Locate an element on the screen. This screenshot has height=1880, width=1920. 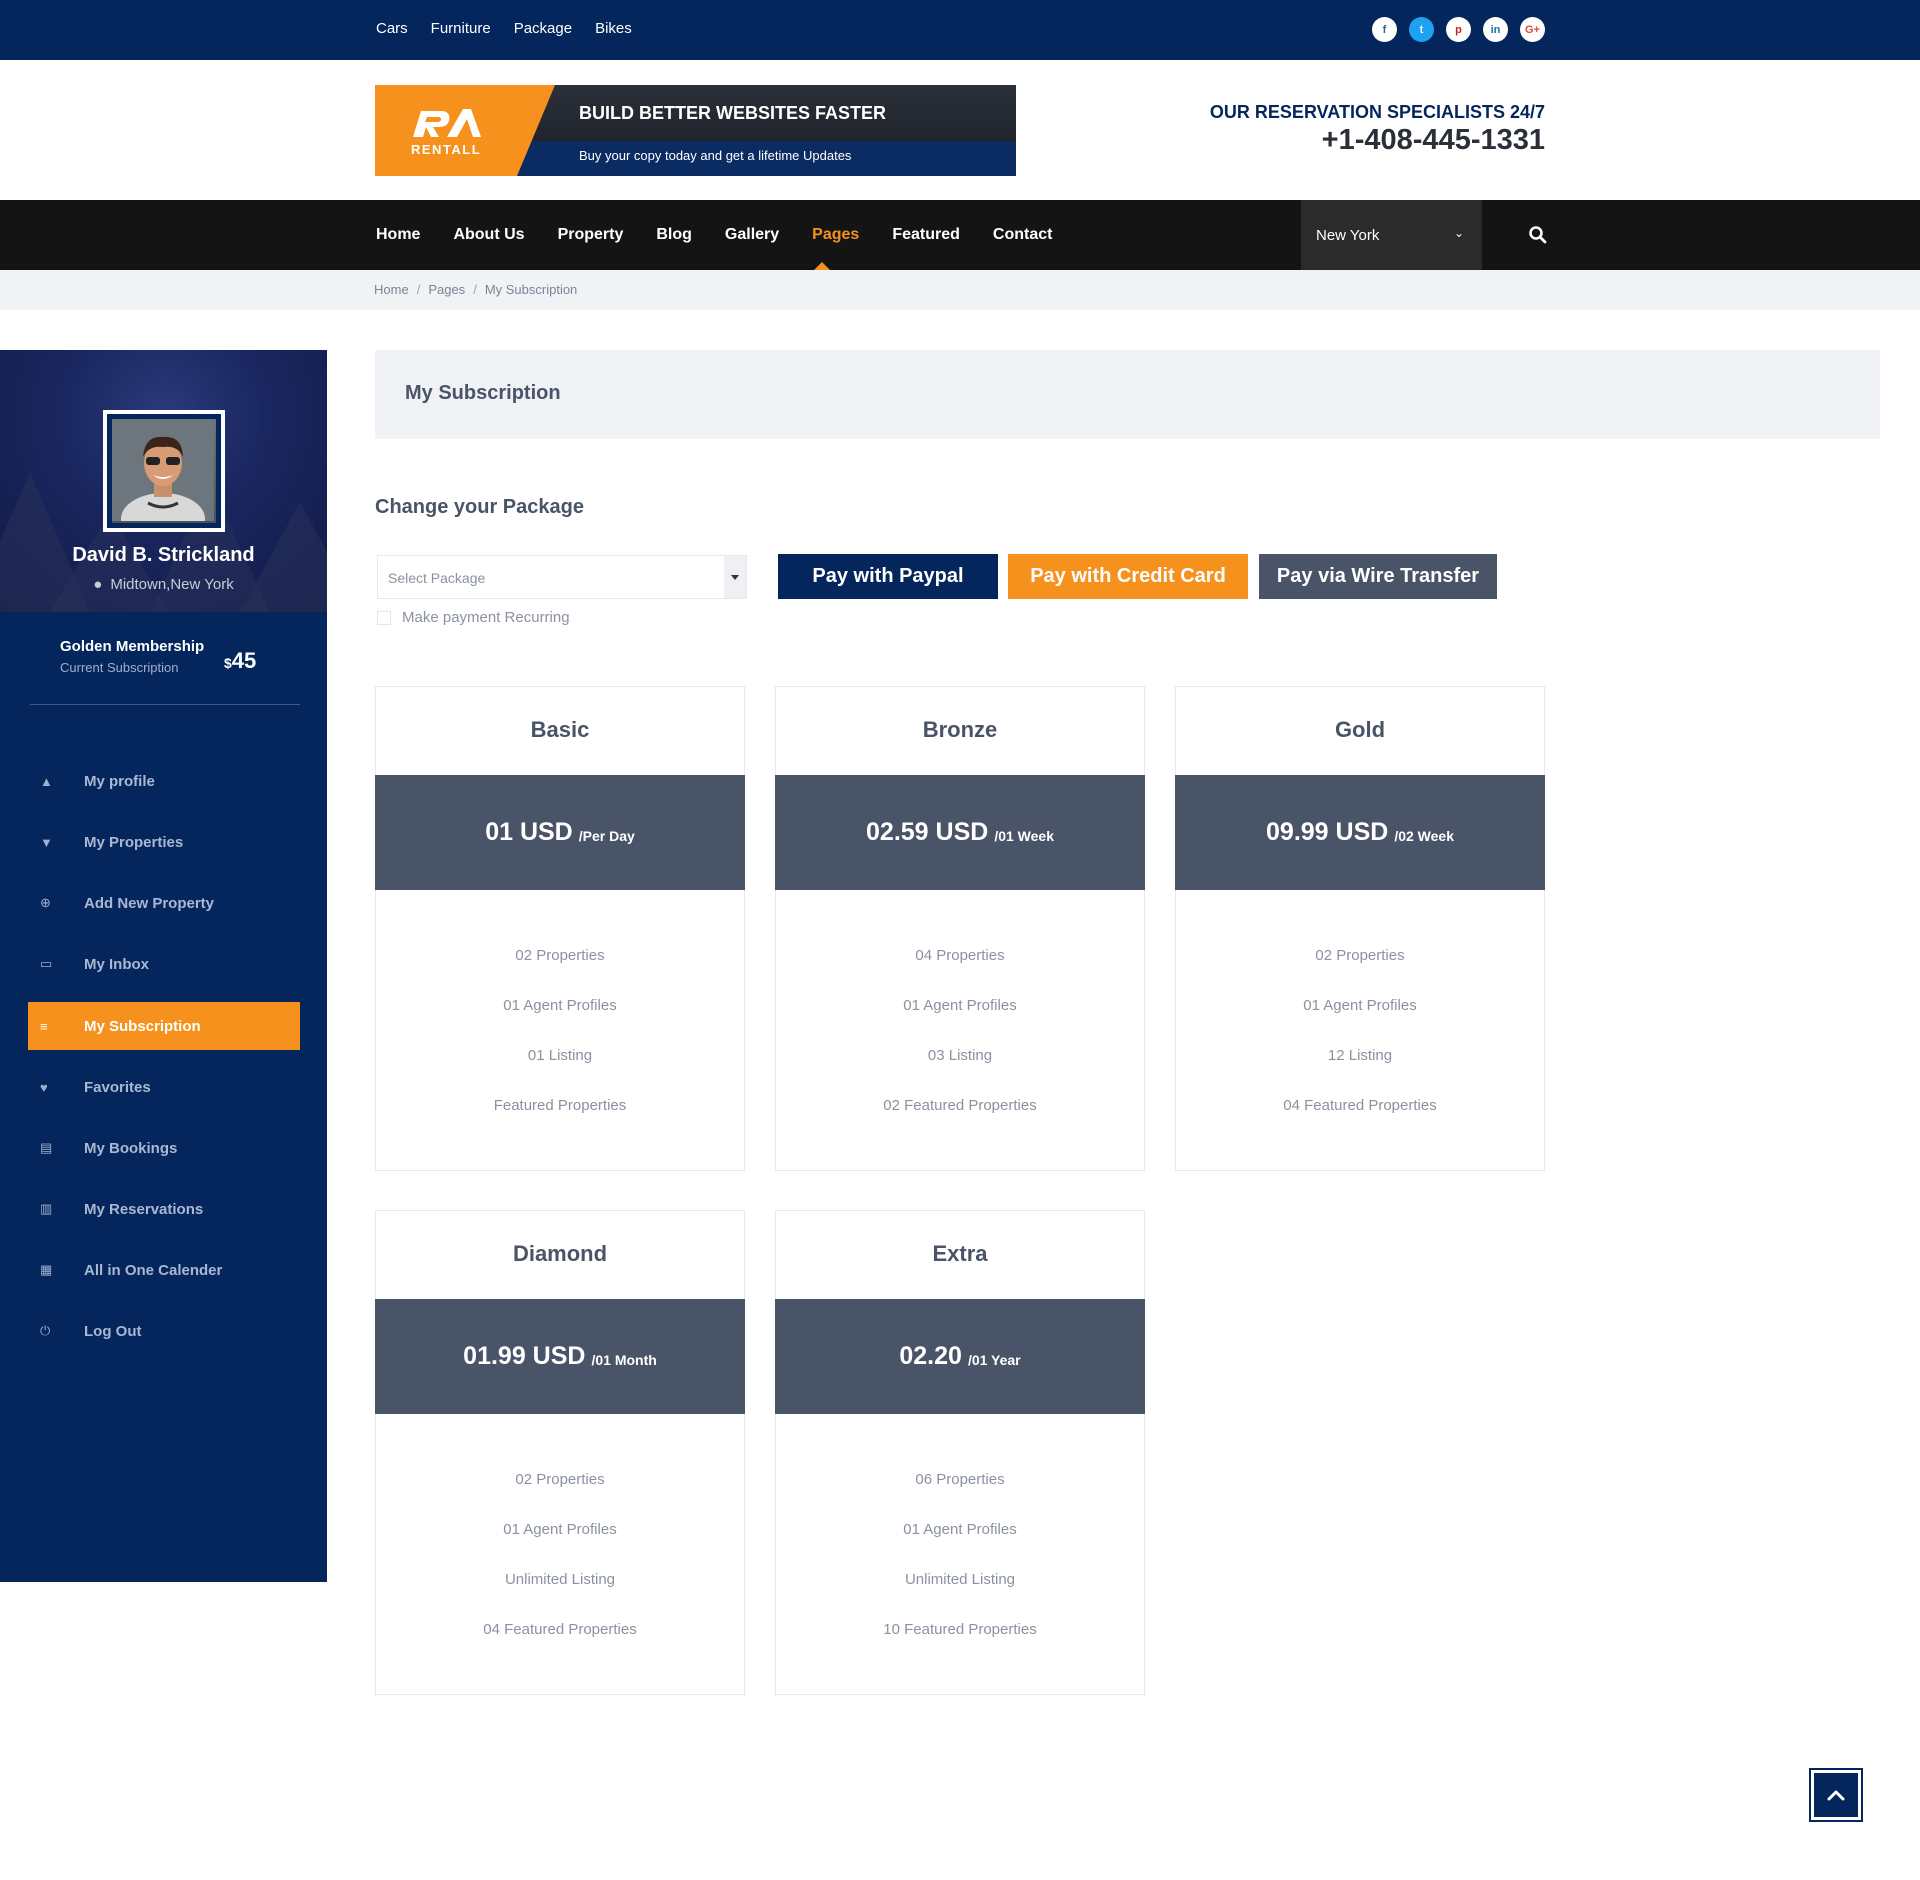
plan-name: Basic is located at coordinates (560, 729).